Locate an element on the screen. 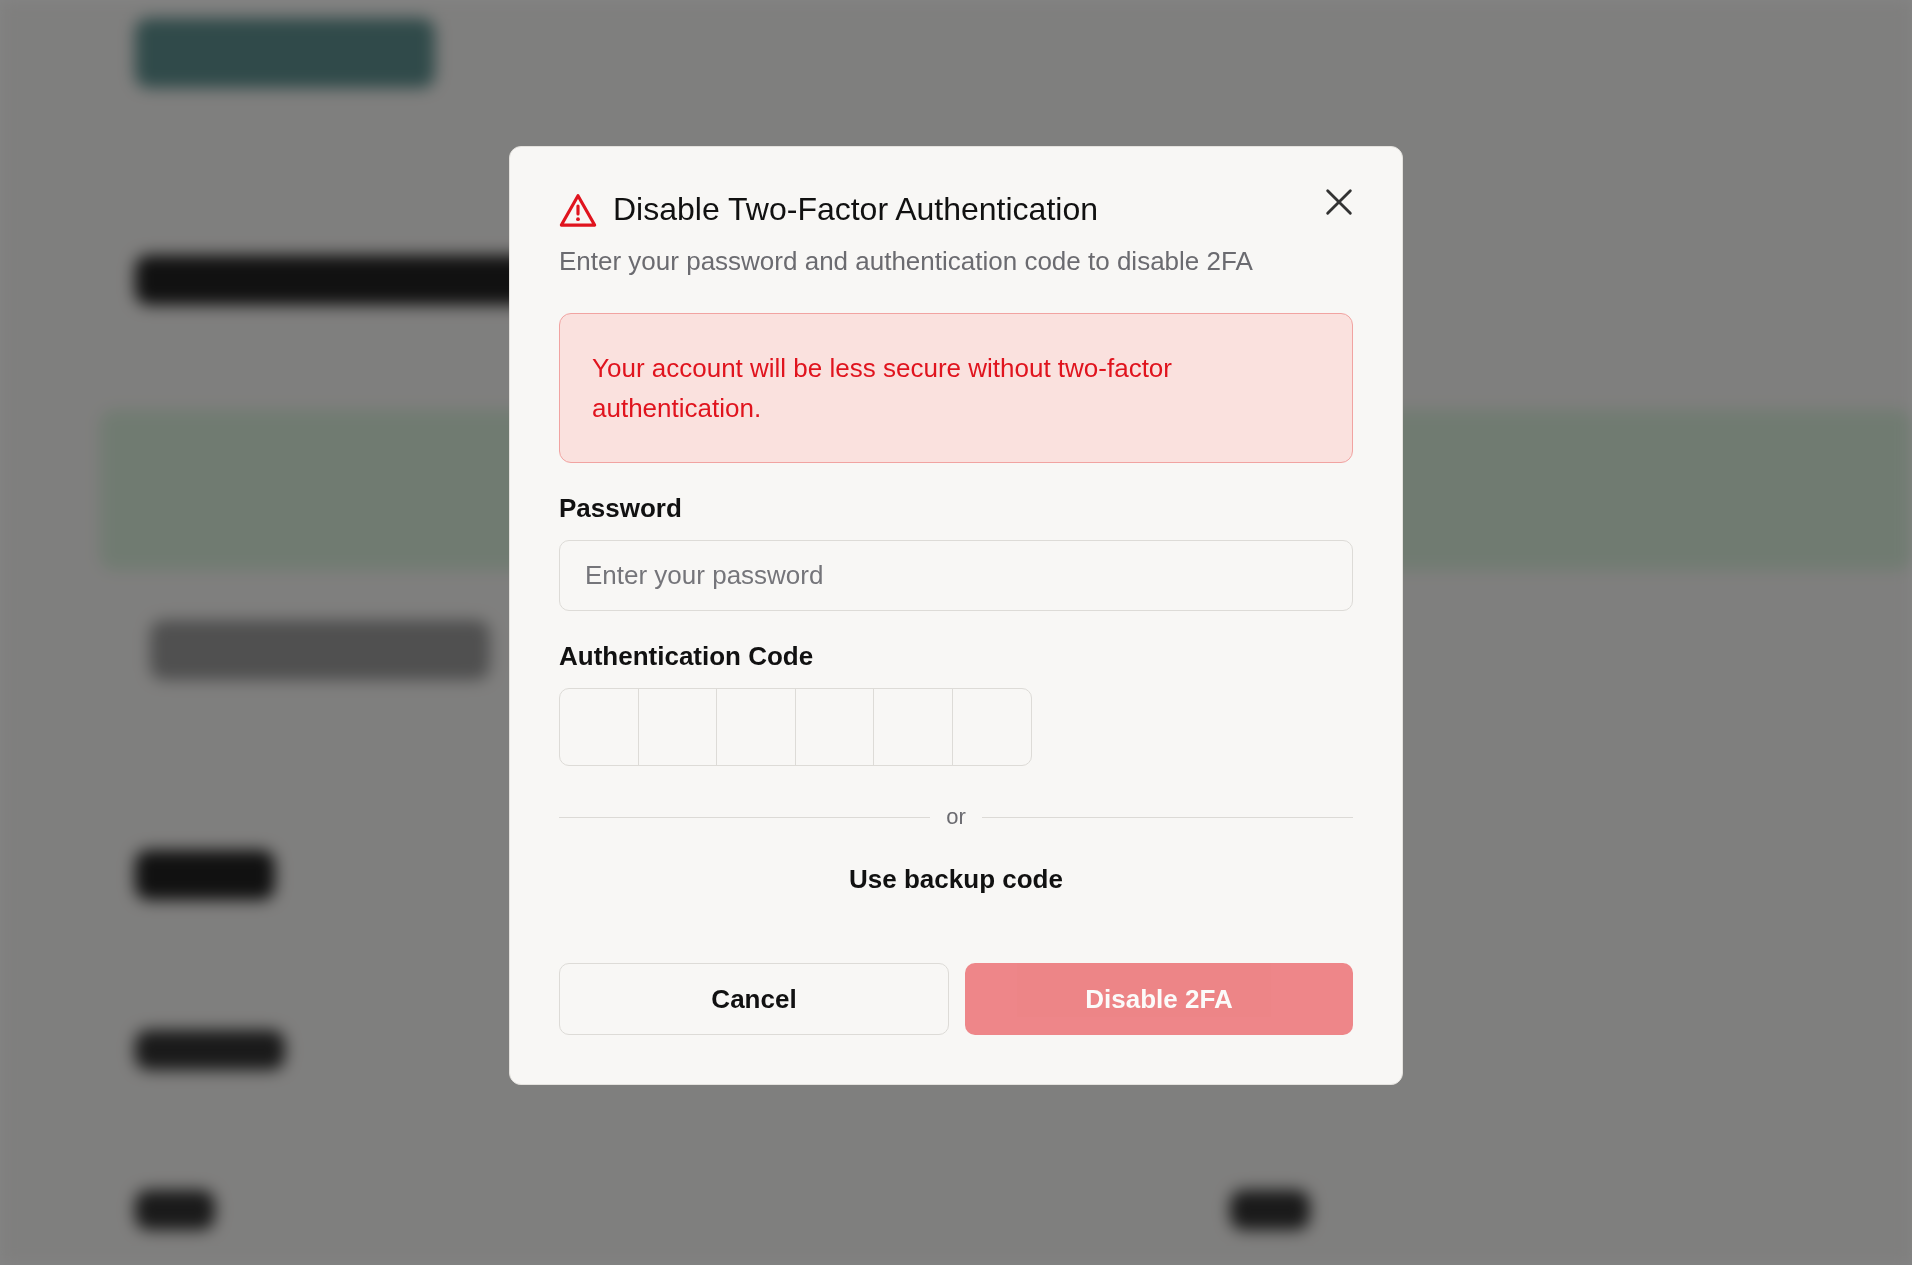  password-field: Enter your password is located at coordinates (956, 575).